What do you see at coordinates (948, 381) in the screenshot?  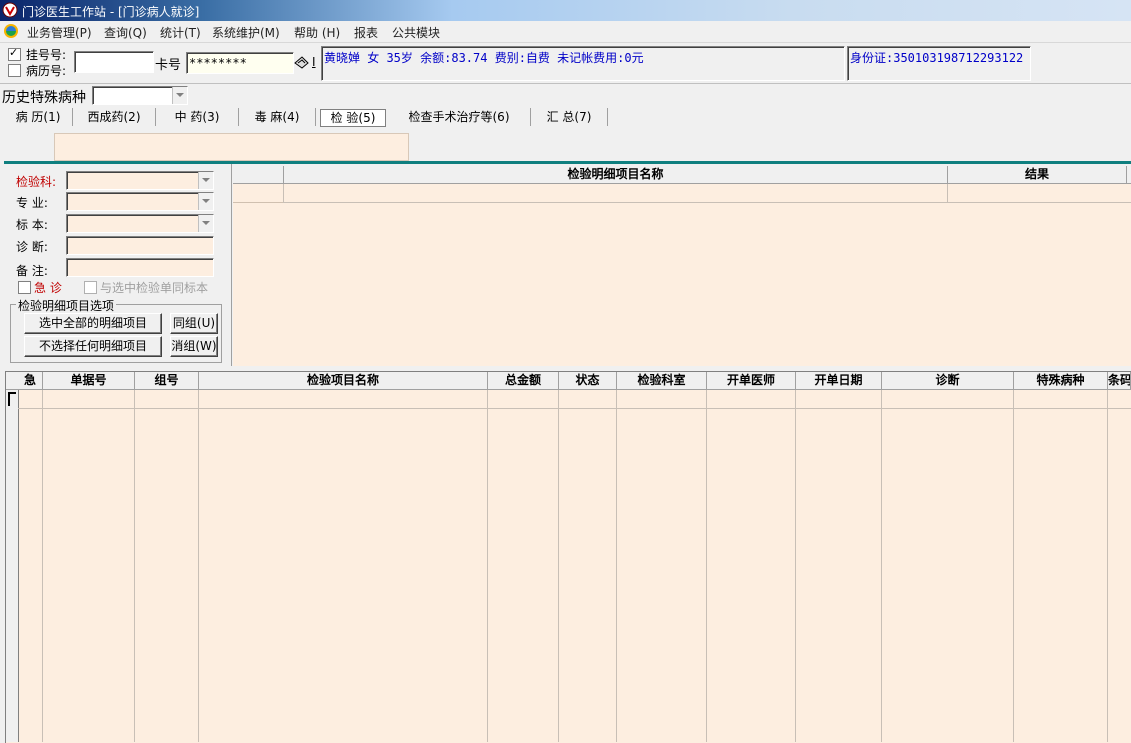 I see `main-col-diagnosis: 诊断` at bounding box center [948, 381].